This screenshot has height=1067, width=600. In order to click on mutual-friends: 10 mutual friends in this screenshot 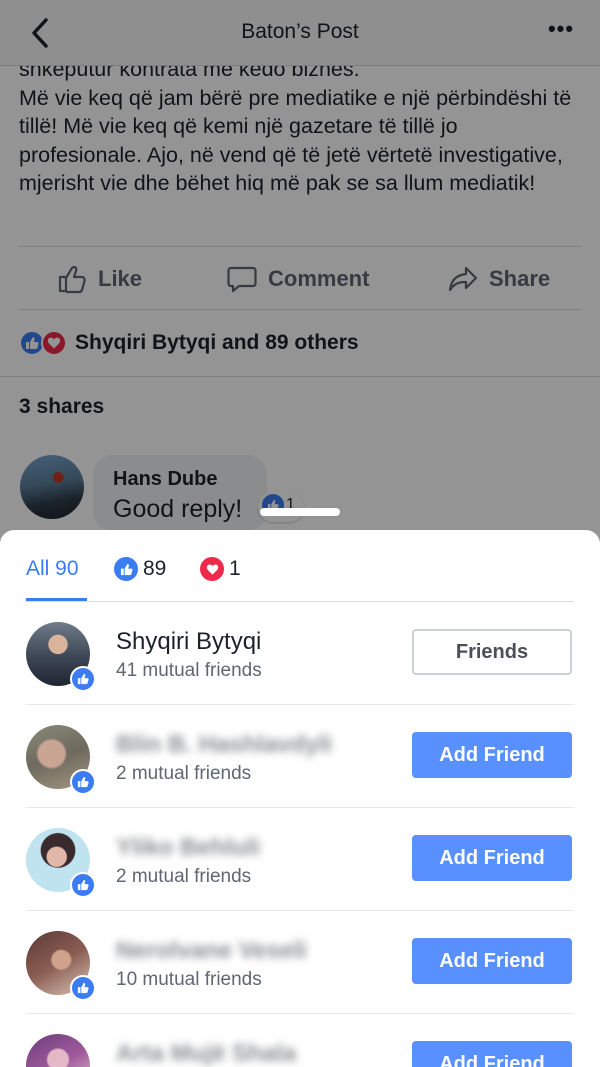, I will do `click(189, 979)`.